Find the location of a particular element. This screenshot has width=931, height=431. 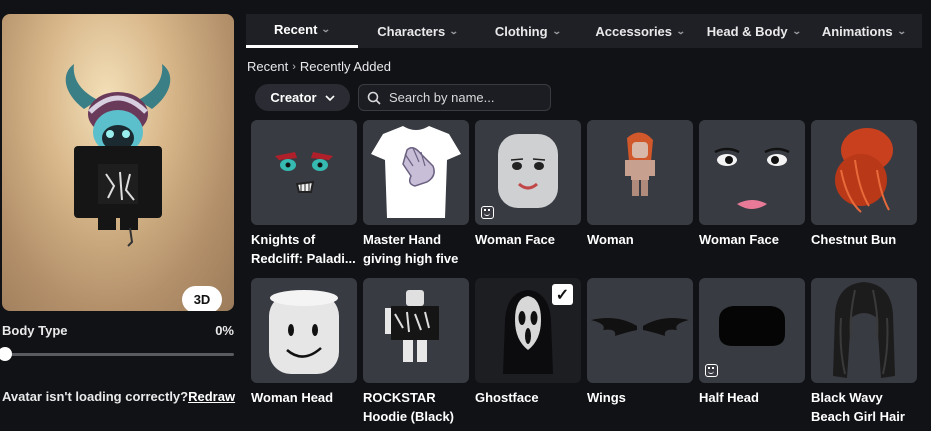

item-name: Black Wavy Beach Girl Hair is located at coordinates (858, 407).